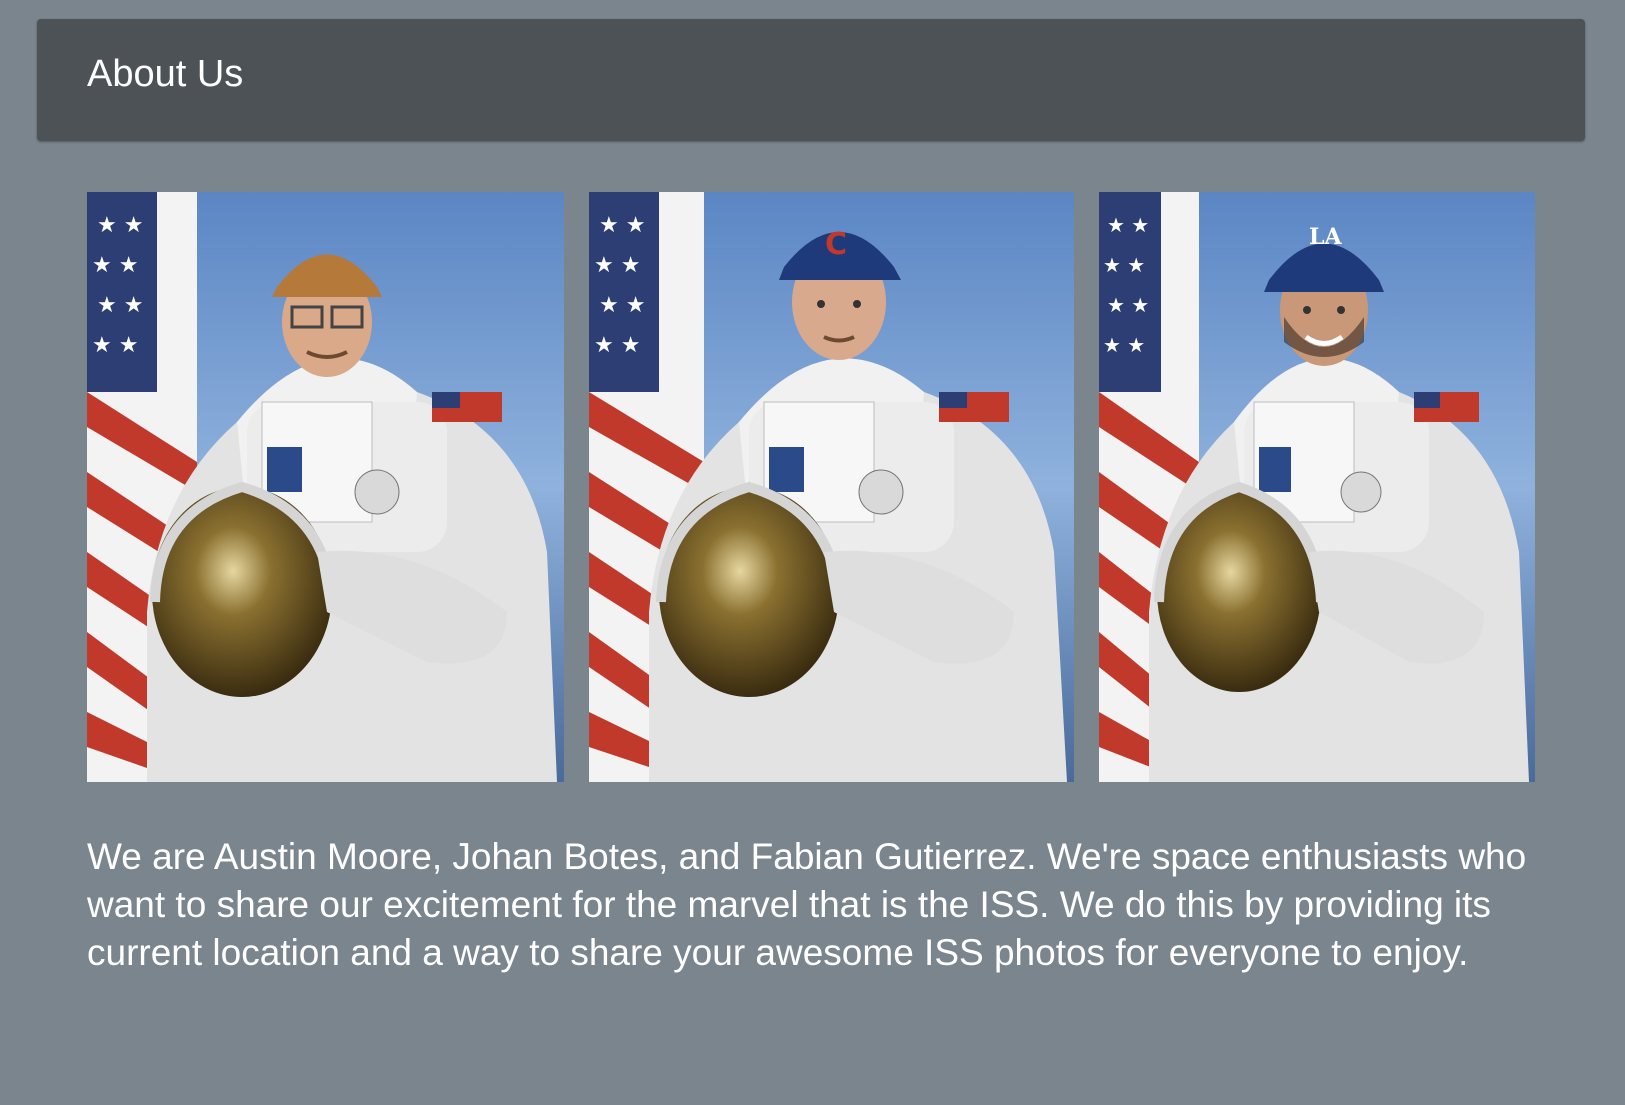 Image resolution: width=1625 pixels, height=1105 pixels. I want to click on team-member-photo-3: ★ ★ ★ ★ ★ ★ ★ ★ LA, so click(1317, 487).